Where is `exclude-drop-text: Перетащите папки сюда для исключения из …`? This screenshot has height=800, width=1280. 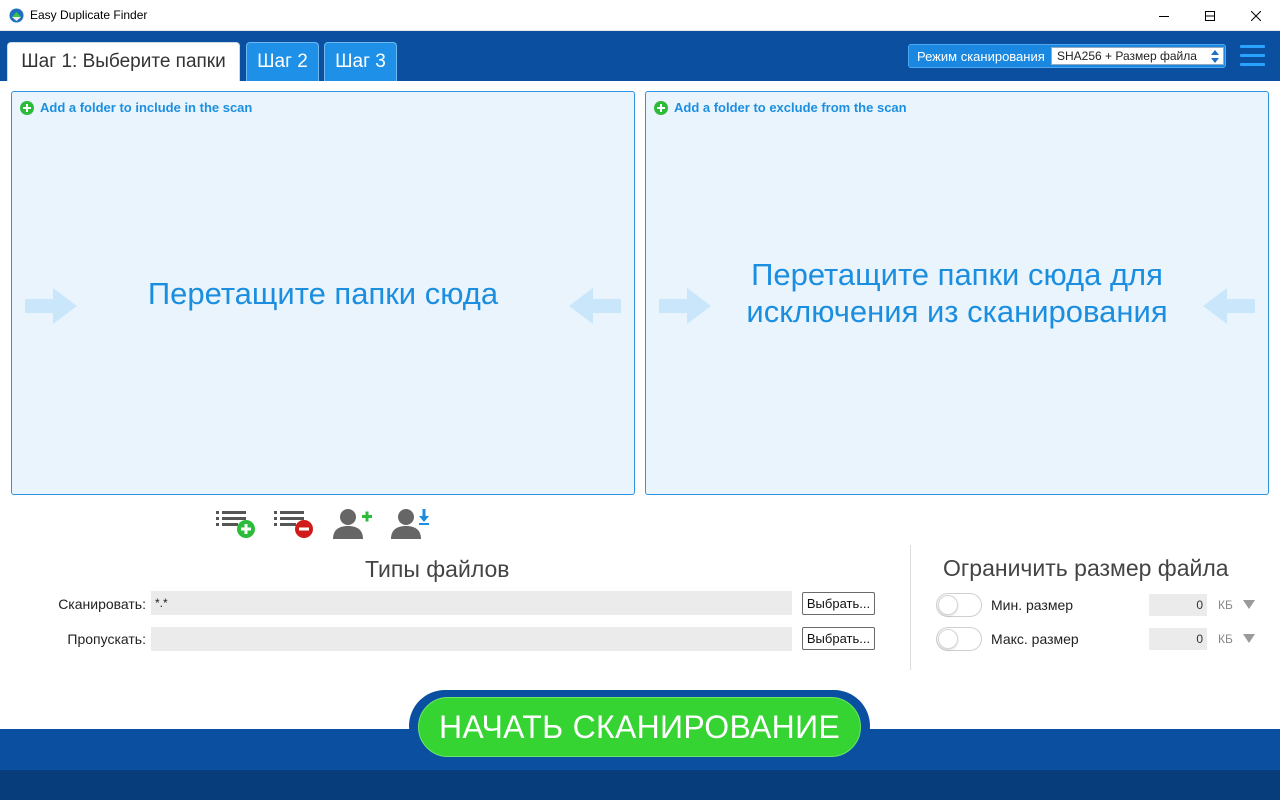
exclude-drop-text: Перетащите папки сюда для исключения из … is located at coordinates (957, 293).